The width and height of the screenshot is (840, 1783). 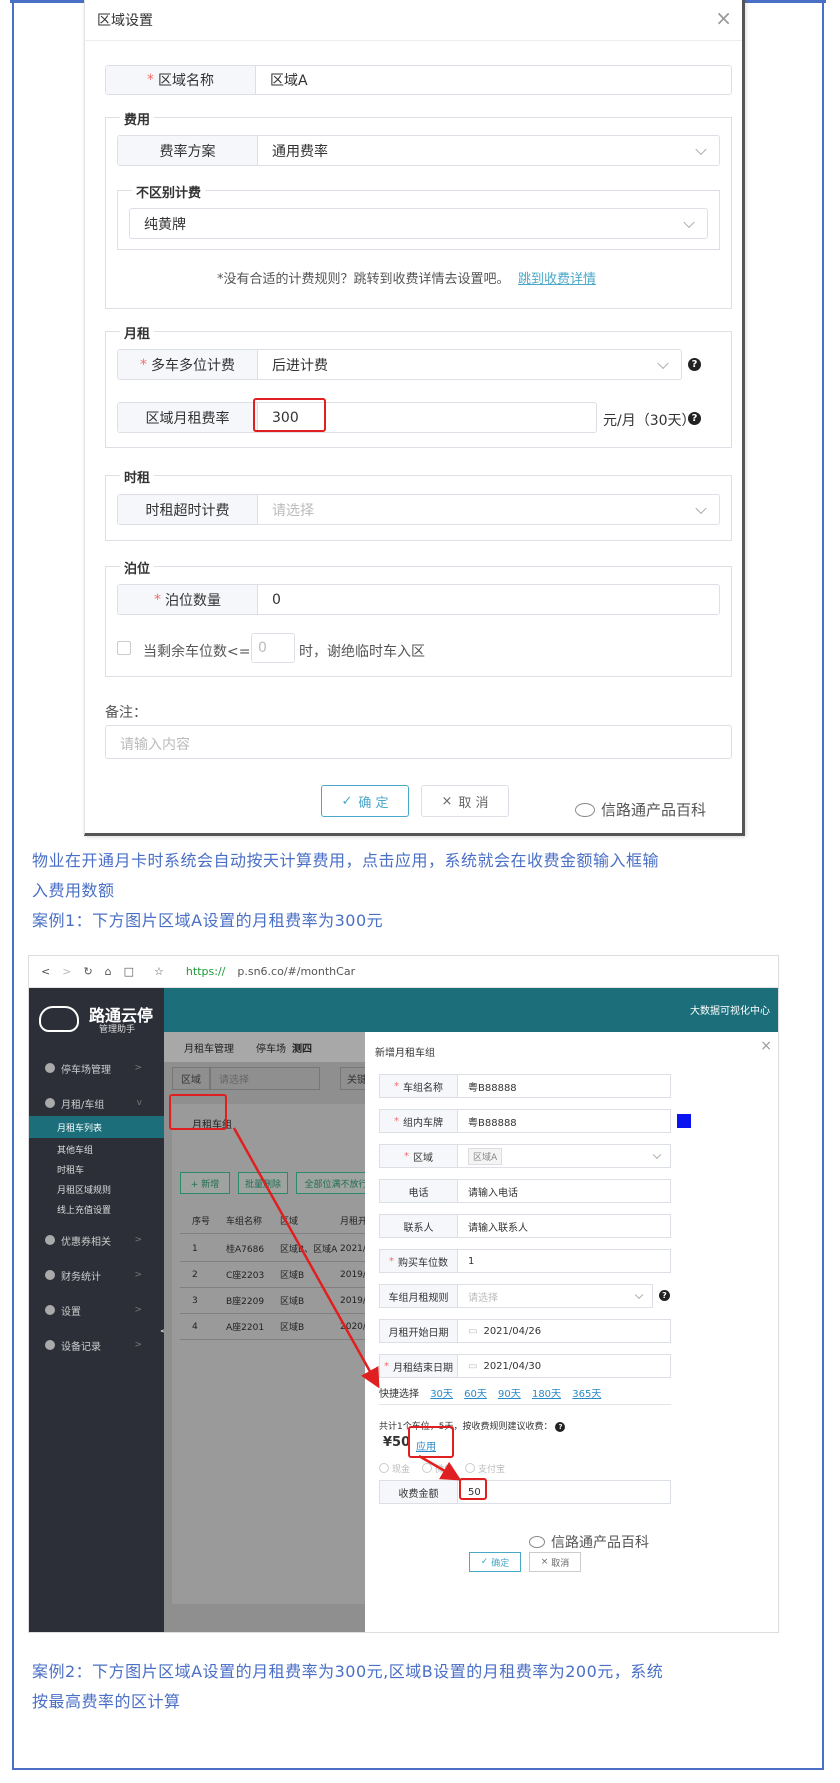 What do you see at coordinates (108, 971) in the screenshot?
I see `home-icon: ⌂` at bounding box center [108, 971].